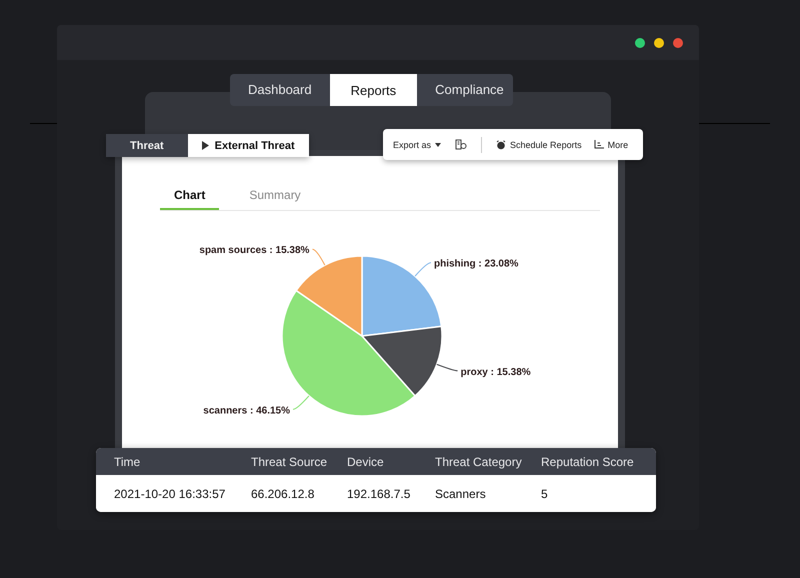 The height and width of the screenshot is (578, 800). What do you see at coordinates (461, 493) in the screenshot?
I see `table-cell-text: Scanners` at bounding box center [461, 493].